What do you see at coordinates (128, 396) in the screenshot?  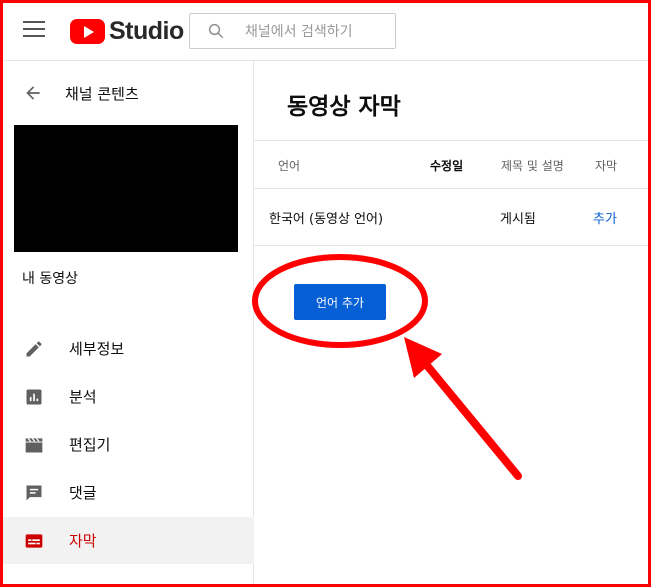 I see `sidebar-item-analytics: 분석` at bounding box center [128, 396].